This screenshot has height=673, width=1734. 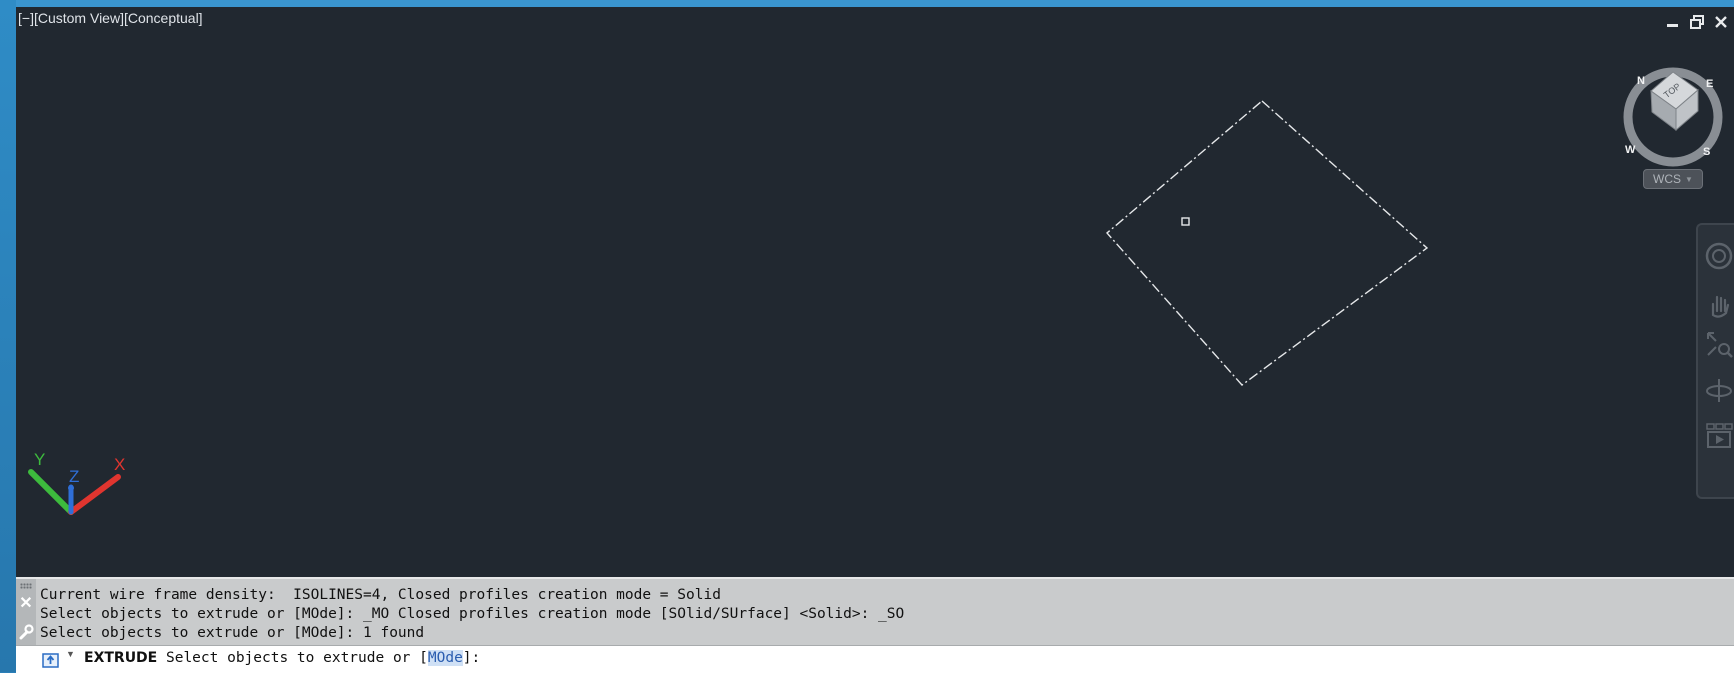 What do you see at coordinates (1719, 344) in the screenshot?
I see `zoom-extents-icon` at bounding box center [1719, 344].